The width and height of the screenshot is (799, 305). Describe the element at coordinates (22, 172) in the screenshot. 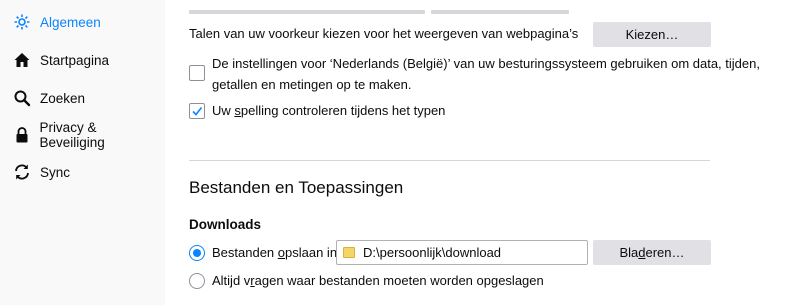

I see `sync-icon` at that location.